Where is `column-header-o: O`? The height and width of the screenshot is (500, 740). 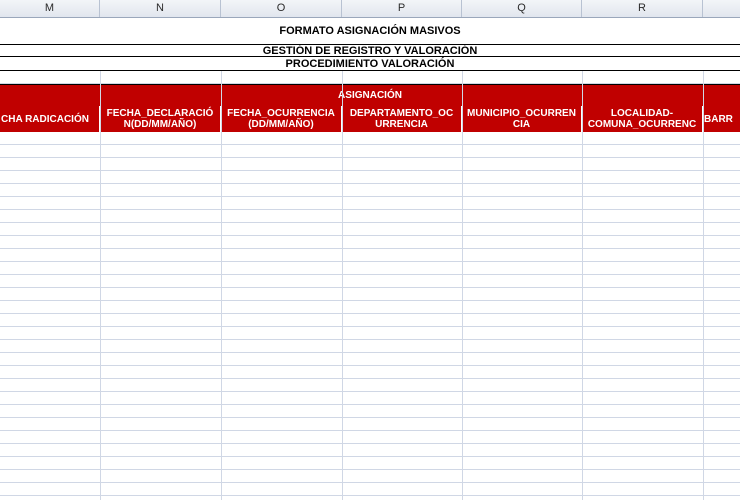
column-header-o: O is located at coordinates (281, 8).